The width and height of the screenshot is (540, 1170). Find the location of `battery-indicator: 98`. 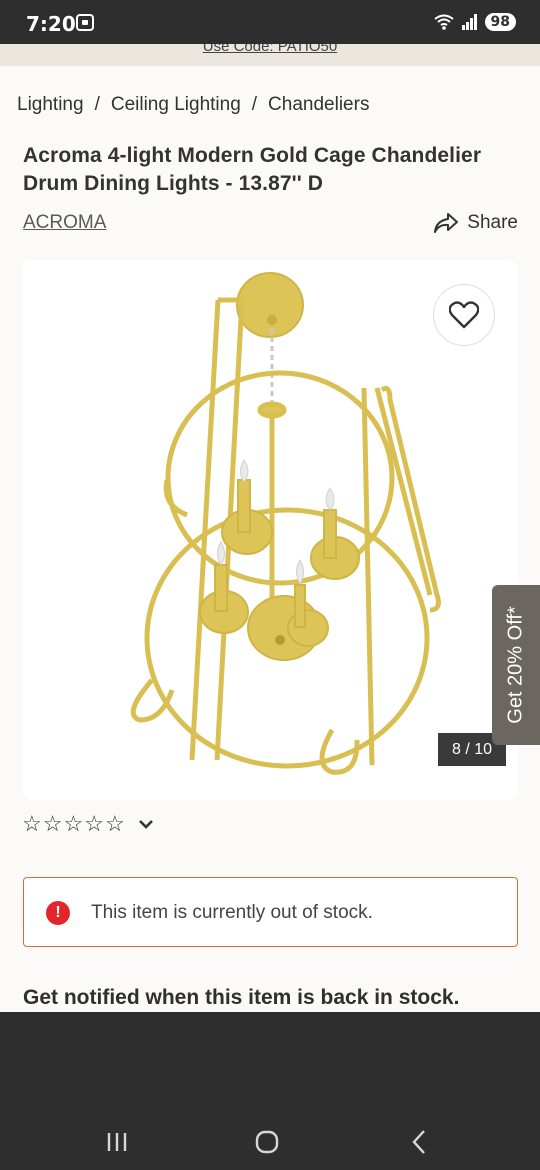

battery-indicator: 98 is located at coordinates (500, 22).